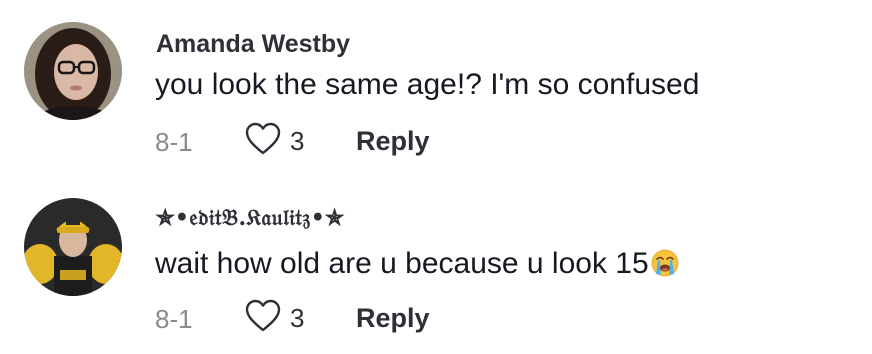 Image resolution: width=872 pixels, height=354 pixels. What do you see at coordinates (250, 218) in the screenshot?
I see `comment-username: ✯•𝔢𝔡𝔦𝔱𝔅.𝔎𝔞𝔲𝔩𝔦𝔱𝔷•✯` at bounding box center [250, 218].